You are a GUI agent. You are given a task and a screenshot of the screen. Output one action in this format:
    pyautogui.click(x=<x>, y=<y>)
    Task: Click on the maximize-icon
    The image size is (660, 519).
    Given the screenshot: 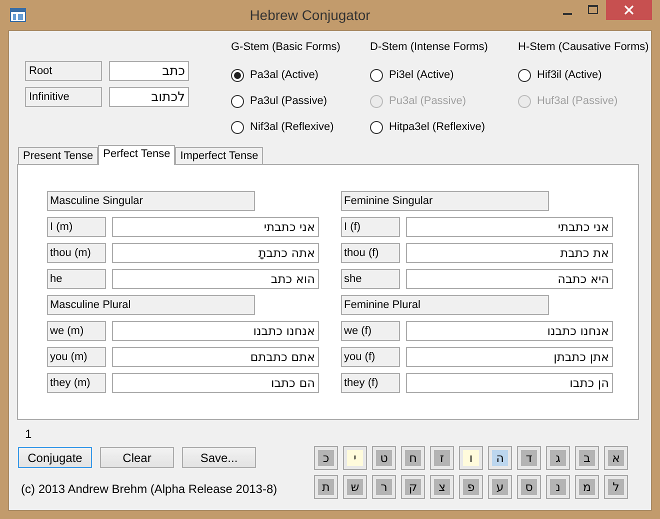 What is the action you would take?
    pyautogui.click(x=593, y=10)
    